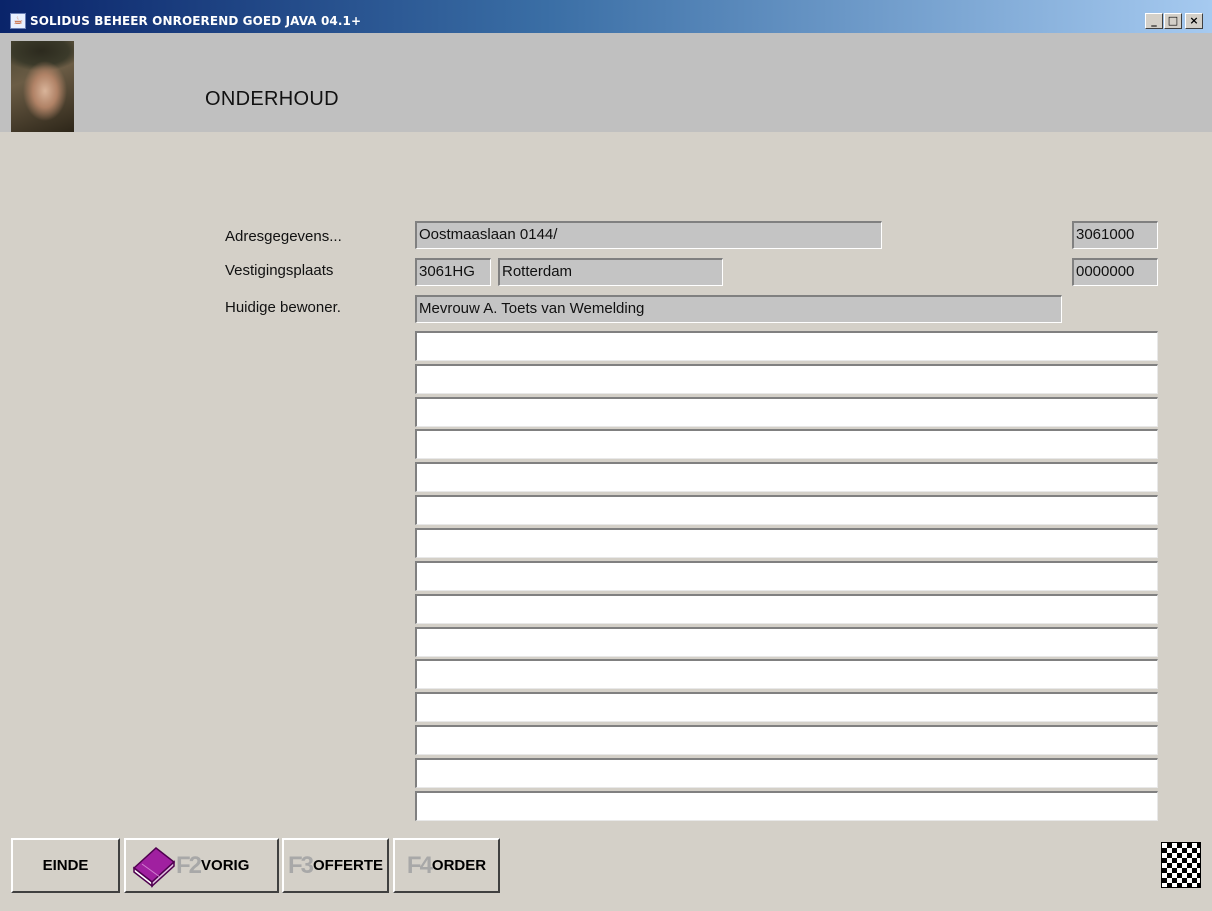 The width and height of the screenshot is (1212, 911). Describe the element at coordinates (1115, 272) in the screenshot. I see `city-code-field: 0000000` at that location.